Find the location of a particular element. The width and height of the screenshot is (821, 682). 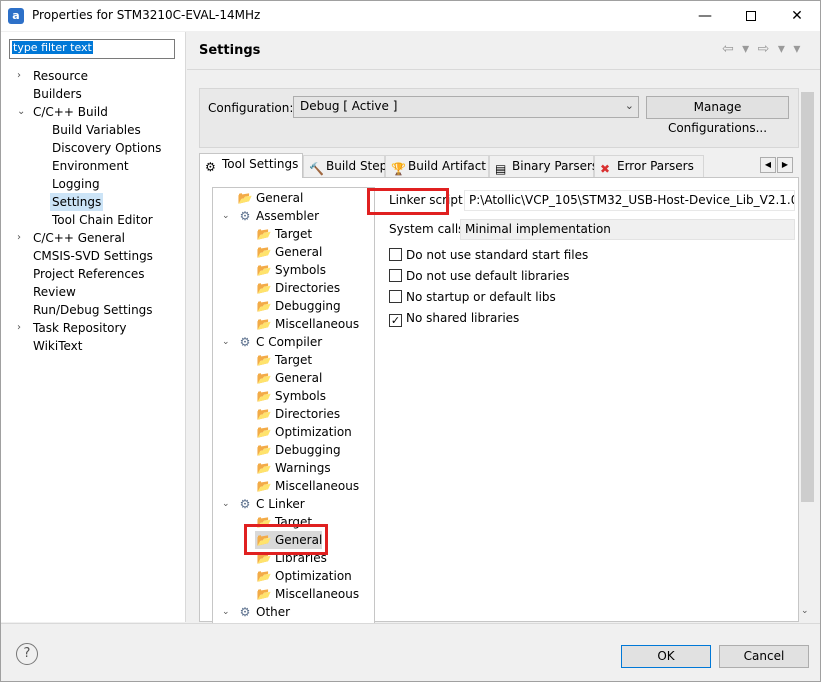

filter-input-text: type filter text is located at coordinates (52, 47).